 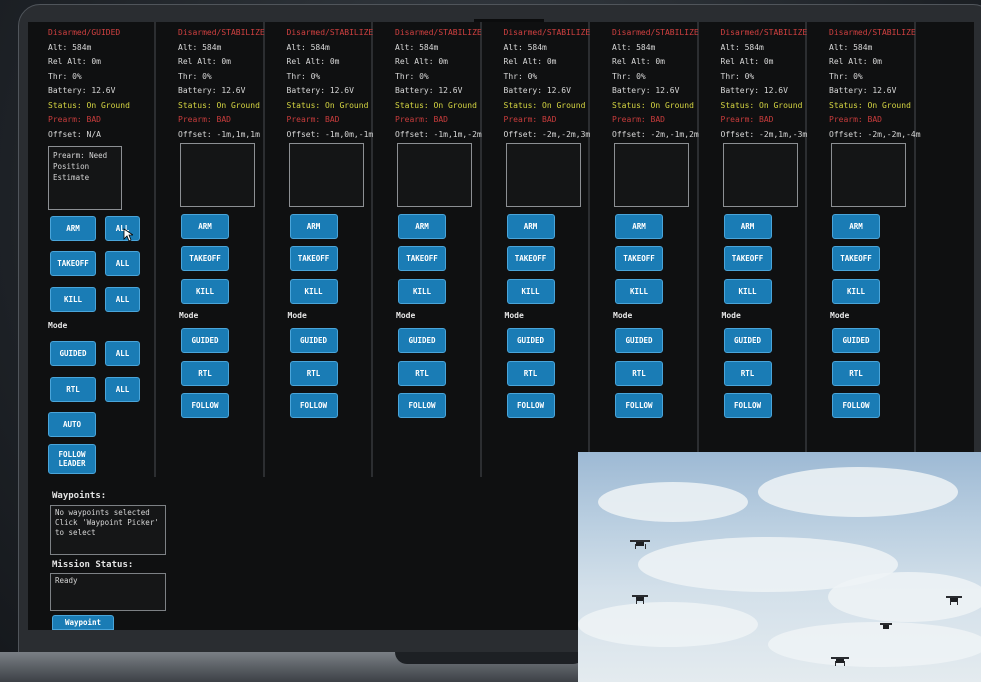 What do you see at coordinates (93, 565) in the screenshot?
I see `mission-status-title: Mission Status:` at bounding box center [93, 565].